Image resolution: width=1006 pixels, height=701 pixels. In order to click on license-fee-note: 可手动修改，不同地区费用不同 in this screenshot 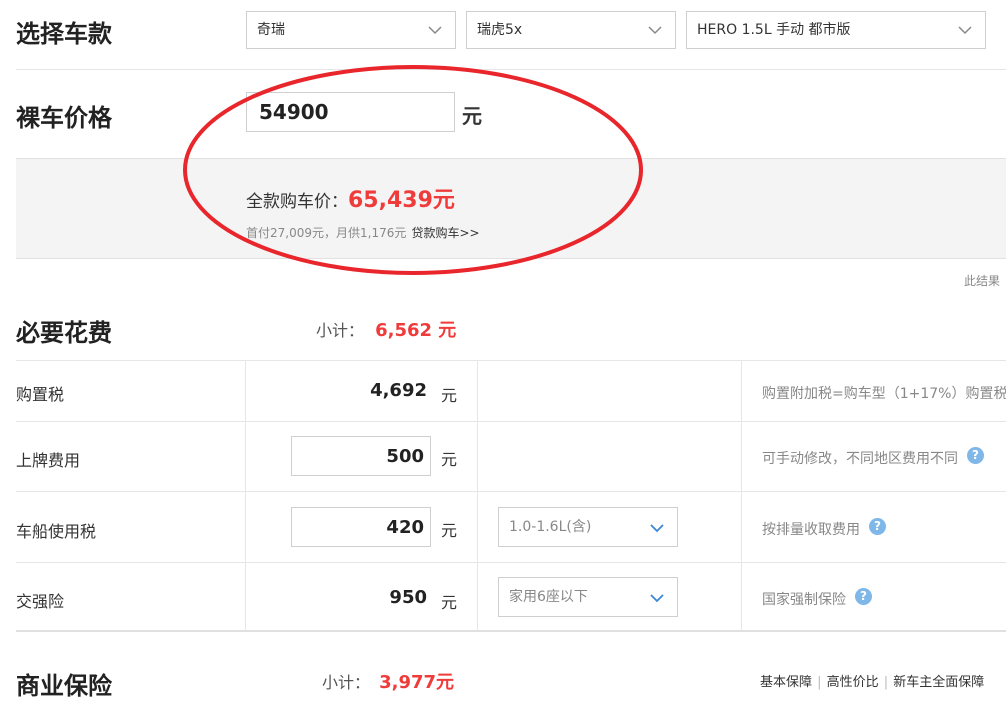, I will do `click(860, 459)`.